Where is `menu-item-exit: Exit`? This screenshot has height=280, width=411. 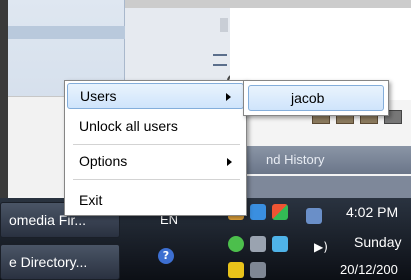 menu-item-exit: Exit is located at coordinates (155, 201).